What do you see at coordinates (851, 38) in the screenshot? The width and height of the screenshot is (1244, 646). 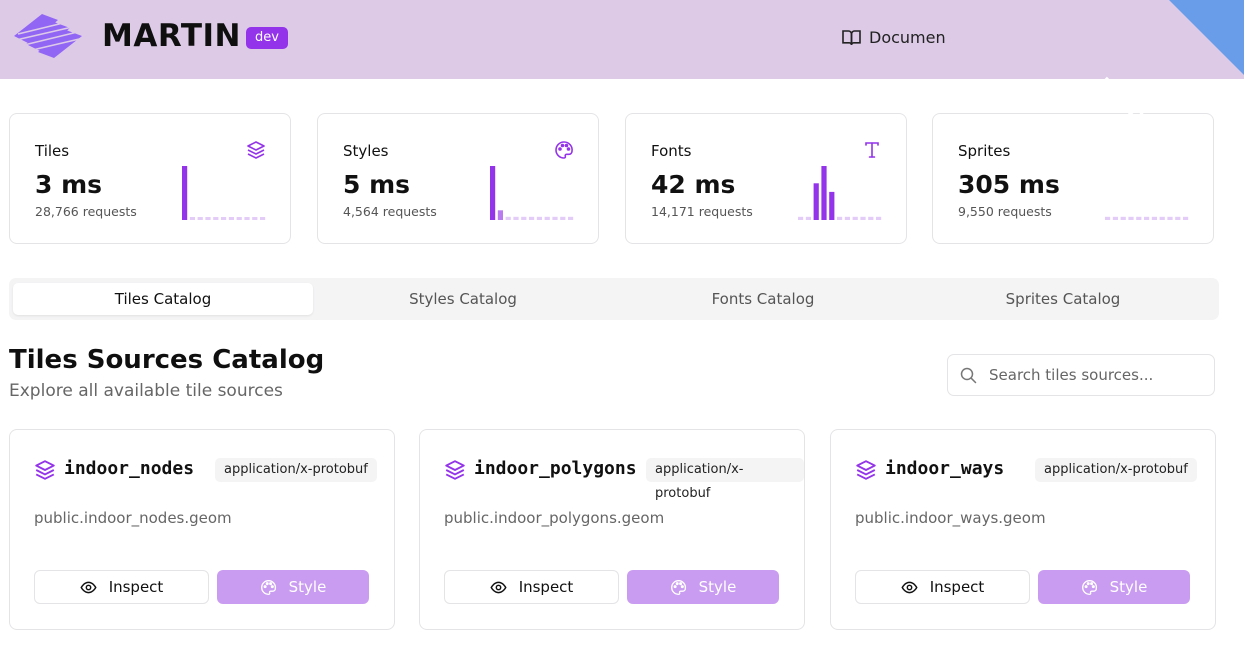 I see `book-icon` at bounding box center [851, 38].